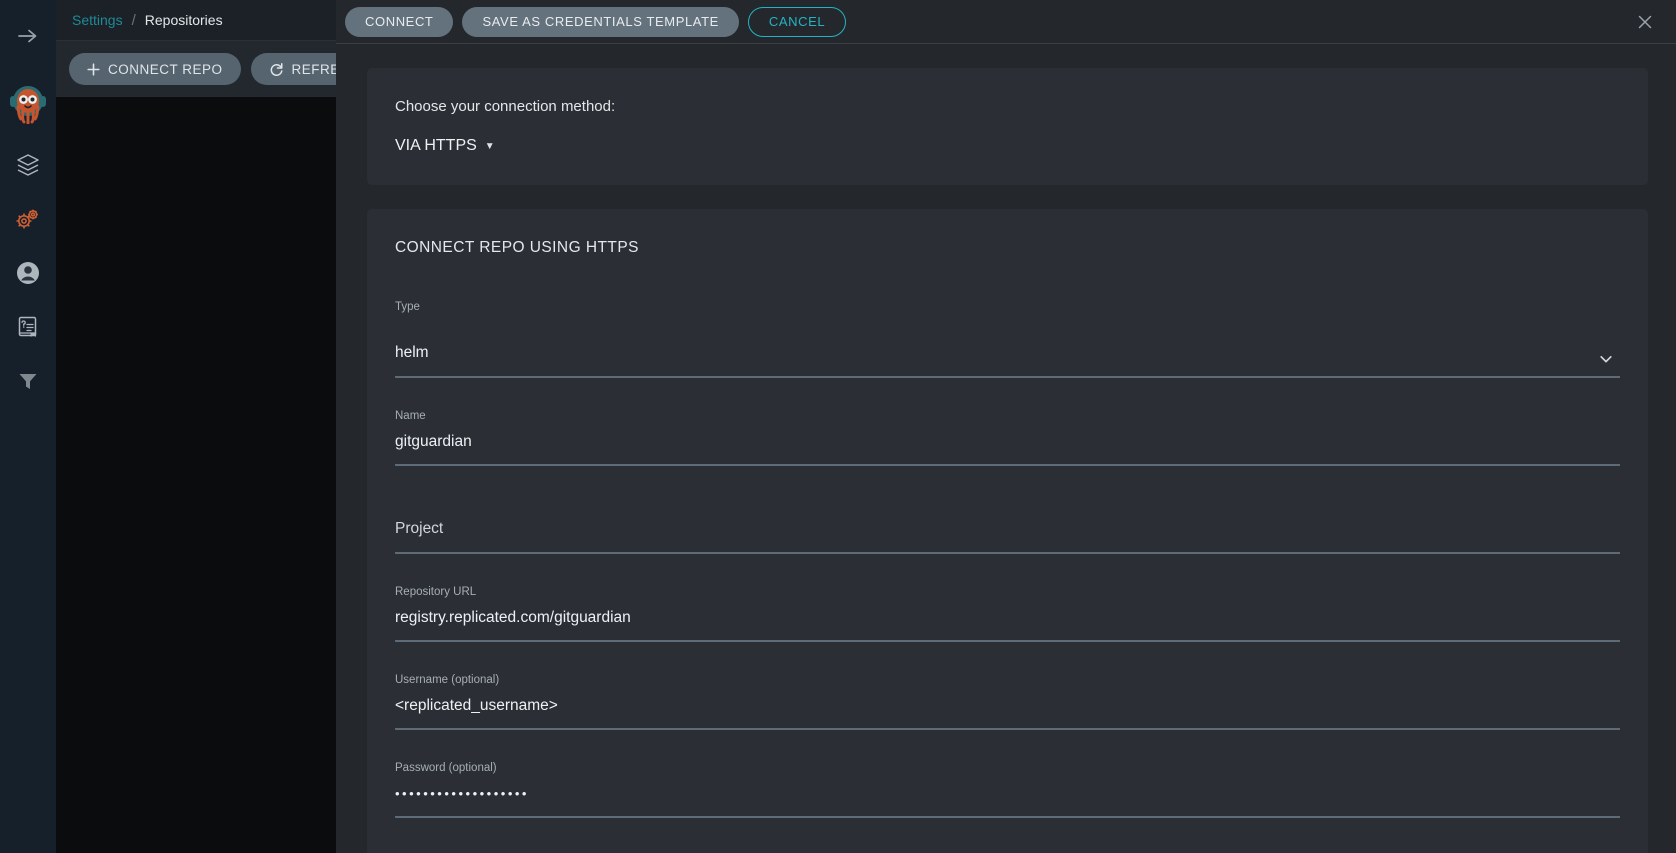 The image size is (1676, 853). What do you see at coordinates (1007, 350) in the screenshot?
I see `field-type-value: helm` at bounding box center [1007, 350].